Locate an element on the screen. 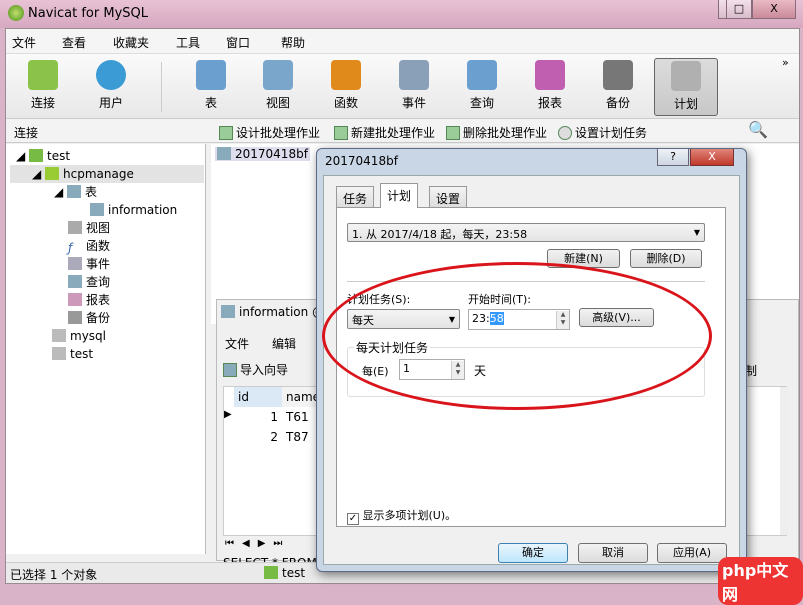 This screenshot has width=803, height=605. tab-schedule: 计划 is located at coordinates (399, 195).